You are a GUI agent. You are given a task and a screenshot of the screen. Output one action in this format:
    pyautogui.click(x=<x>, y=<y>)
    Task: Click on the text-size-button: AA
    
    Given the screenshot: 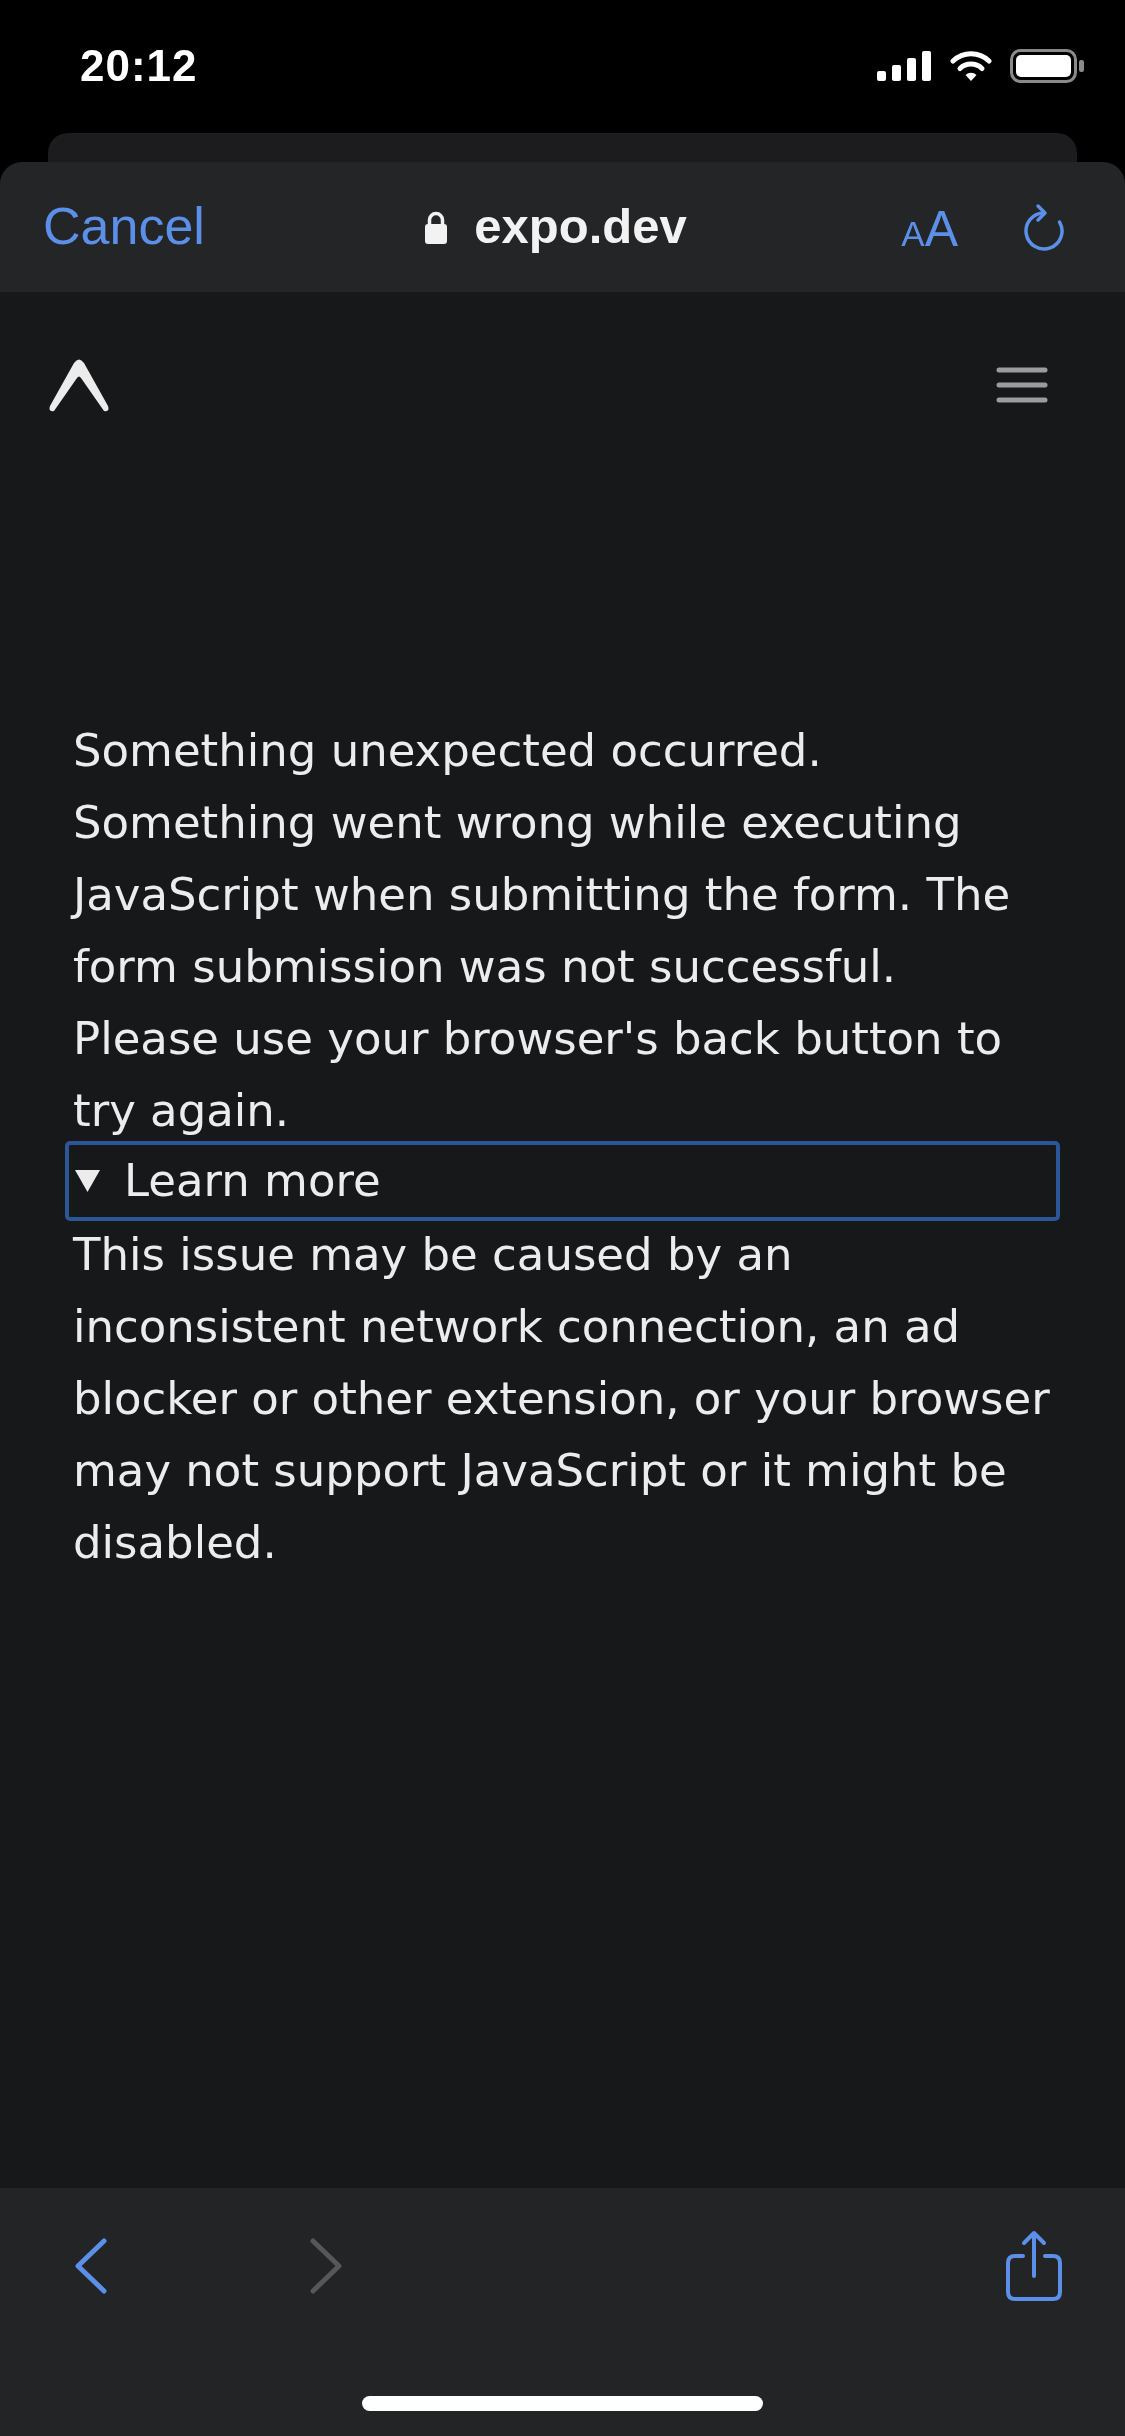 What is the action you would take?
    pyautogui.click(x=929, y=227)
    